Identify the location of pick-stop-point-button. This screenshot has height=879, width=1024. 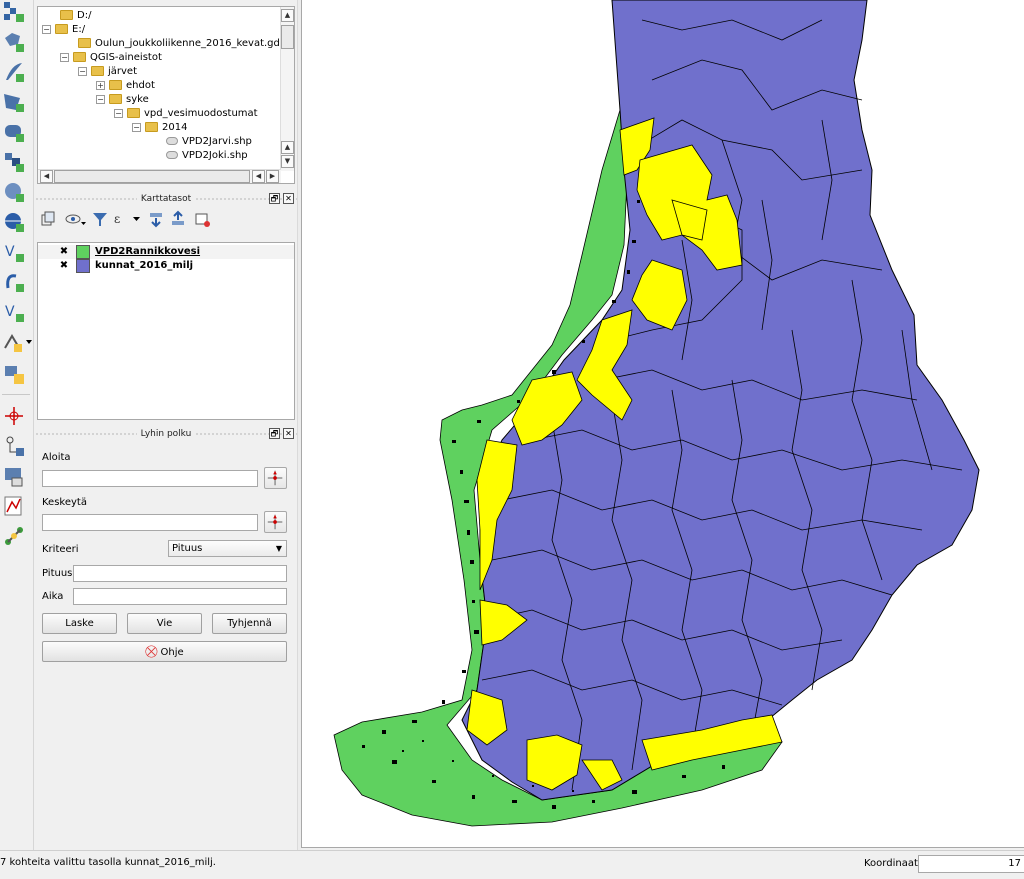
(275, 522).